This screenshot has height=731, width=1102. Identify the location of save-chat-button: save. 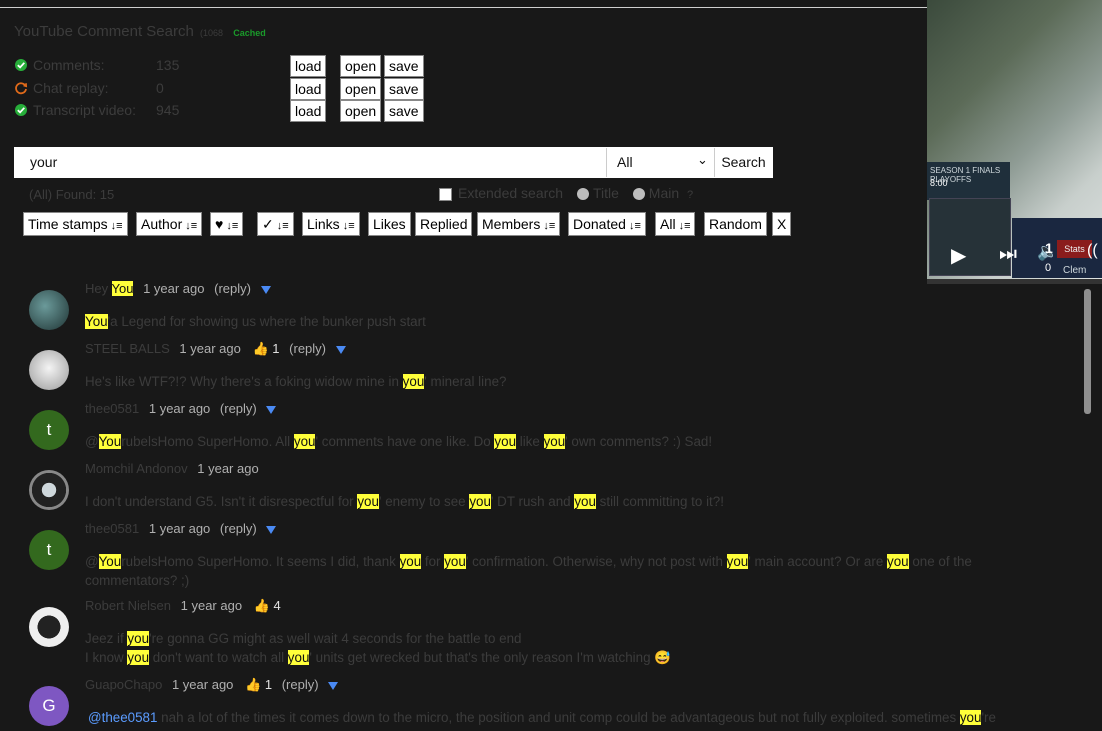
(404, 89).